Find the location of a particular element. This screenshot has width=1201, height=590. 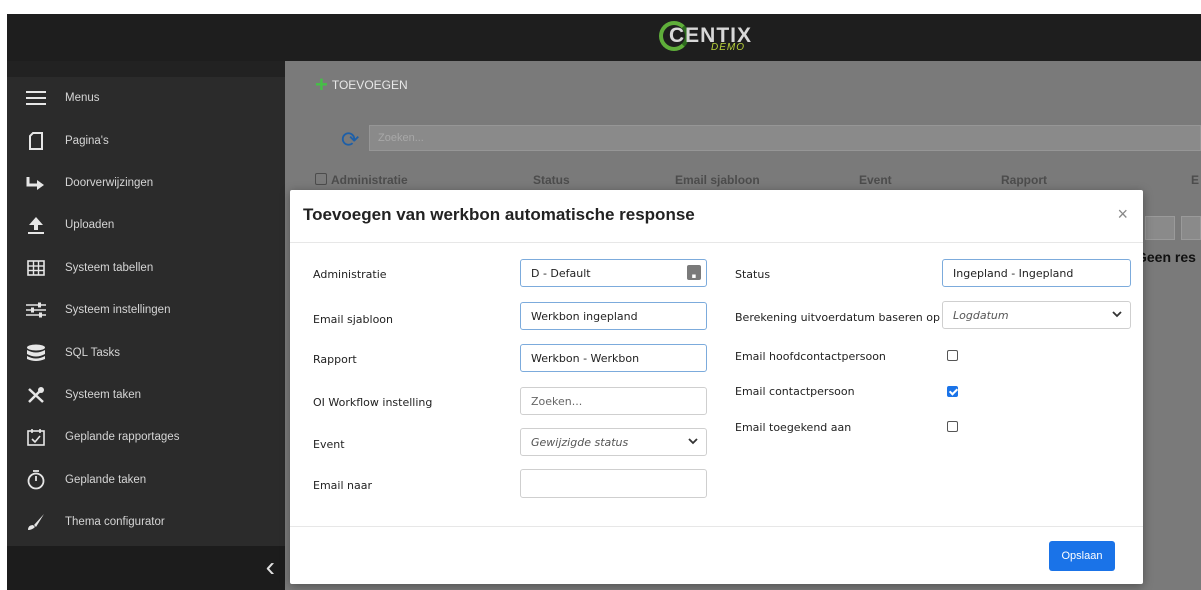

status-field: Ingepland - Ingepland is located at coordinates (1036, 273).